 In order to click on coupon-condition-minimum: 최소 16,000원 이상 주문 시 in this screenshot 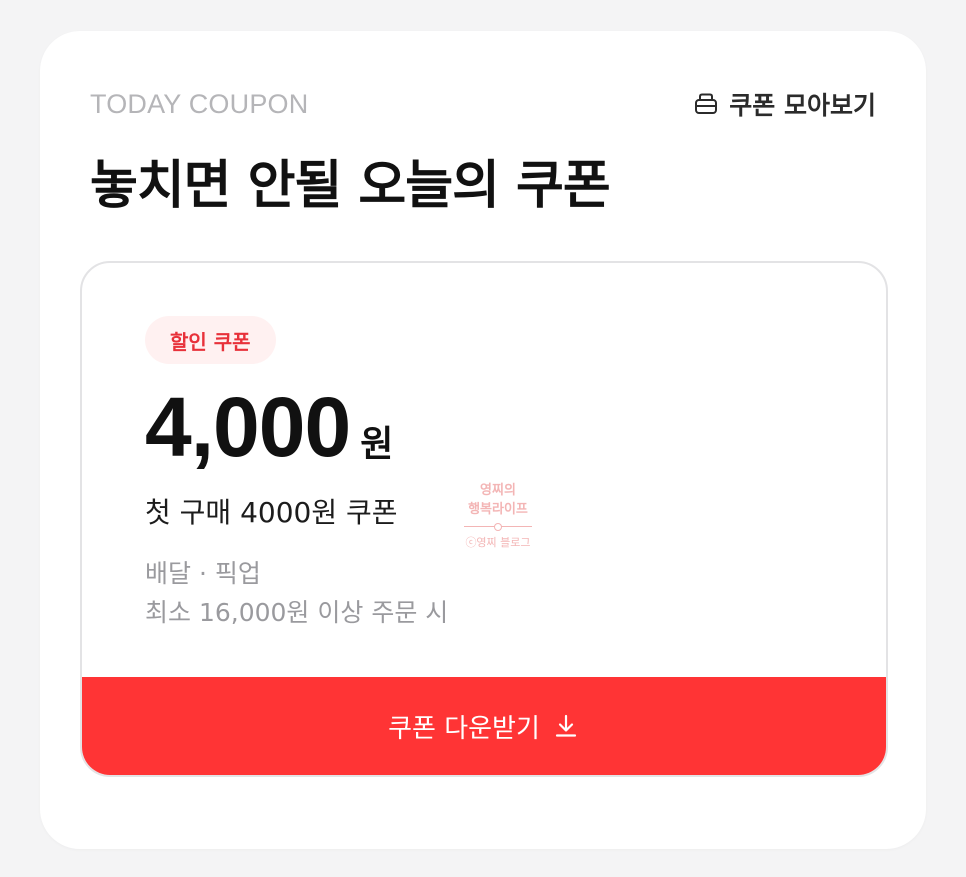, I will do `click(297, 612)`.